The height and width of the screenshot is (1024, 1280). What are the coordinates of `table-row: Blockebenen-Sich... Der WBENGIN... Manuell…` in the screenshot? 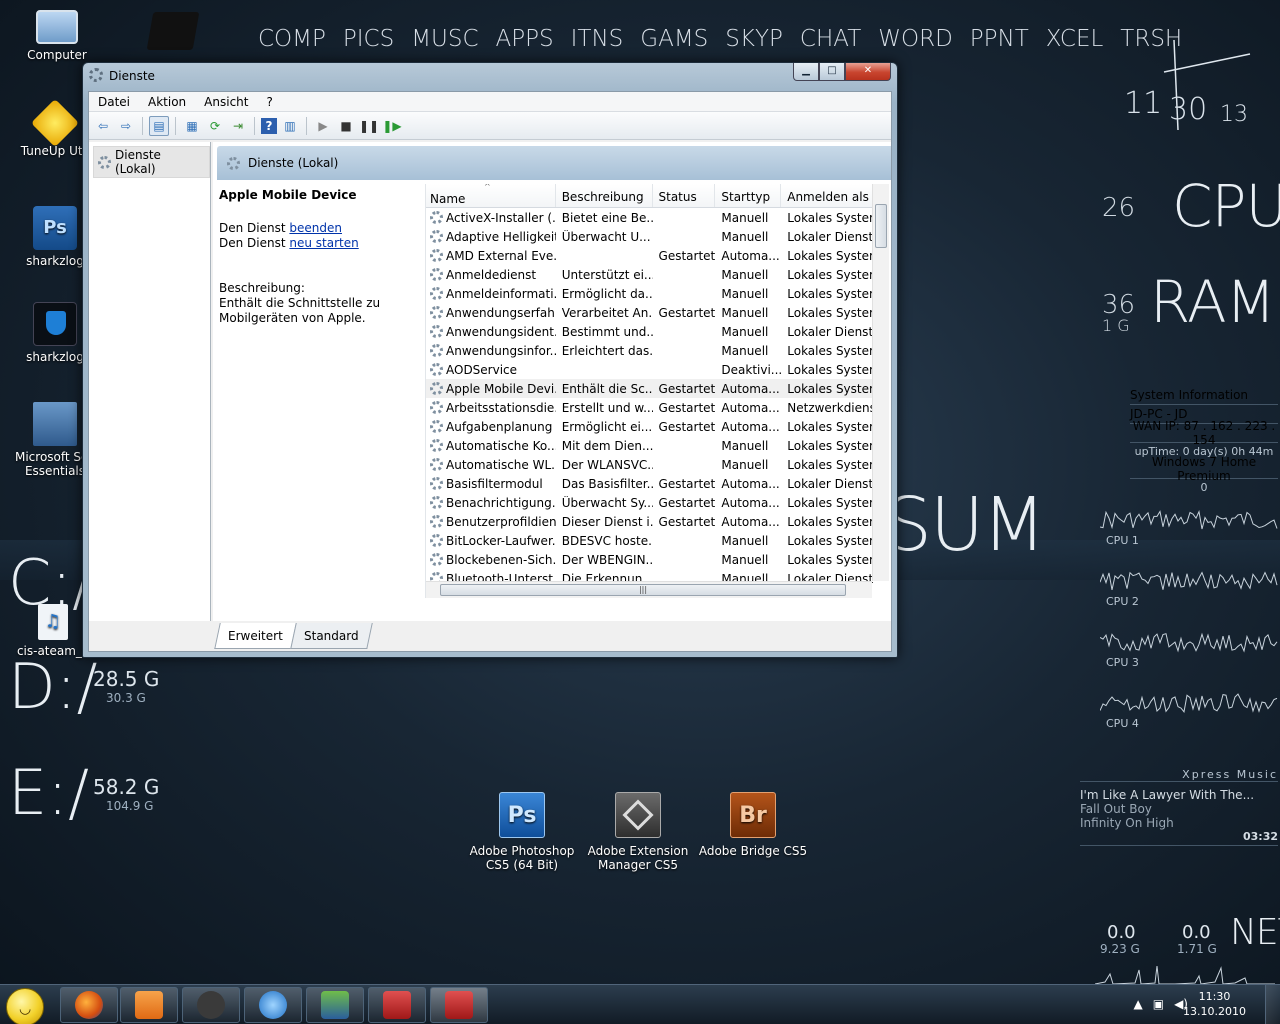 It's located at (657, 559).